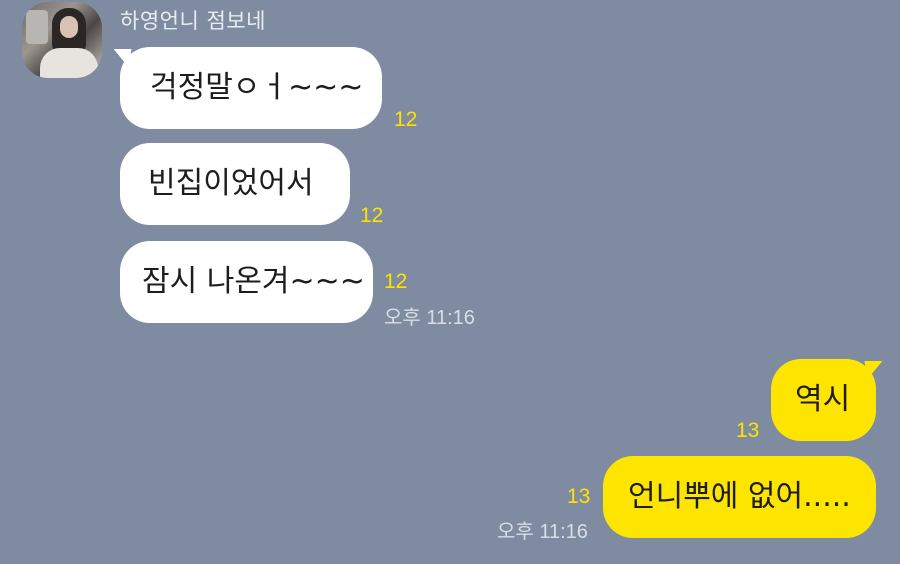  What do you see at coordinates (372, 215) in the screenshot?
I see `unread-count-2: 12` at bounding box center [372, 215].